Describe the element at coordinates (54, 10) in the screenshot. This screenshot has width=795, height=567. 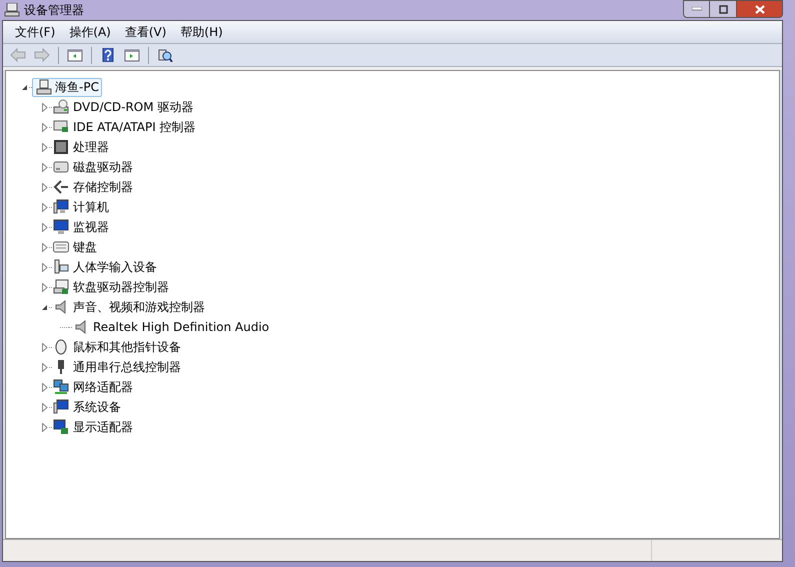
I see `window-title: 设备管理器` at that location.